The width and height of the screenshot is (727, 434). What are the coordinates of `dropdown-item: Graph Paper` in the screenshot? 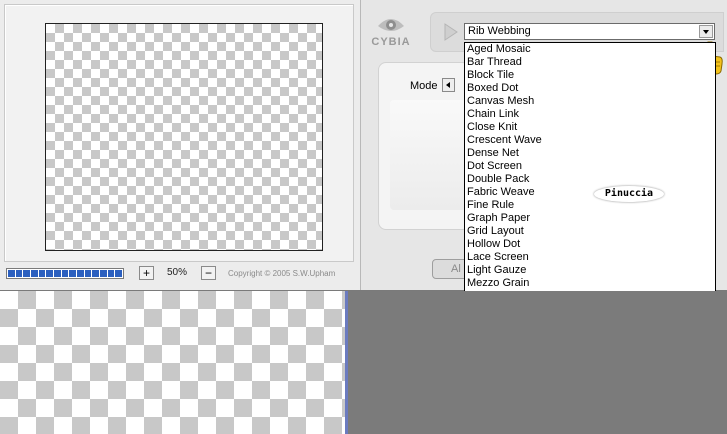 It's located at (590, 218).